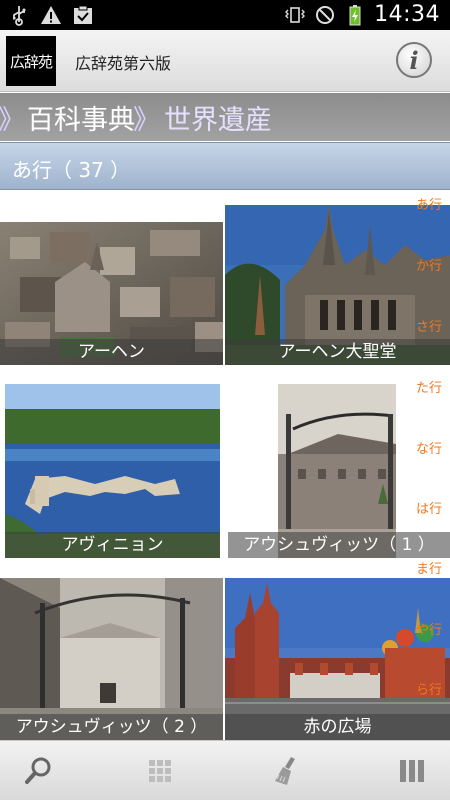 The image size is (450, 800). I want to click on app-header: 広辞苑 広辞苑第六版 i, so click(225, 61).